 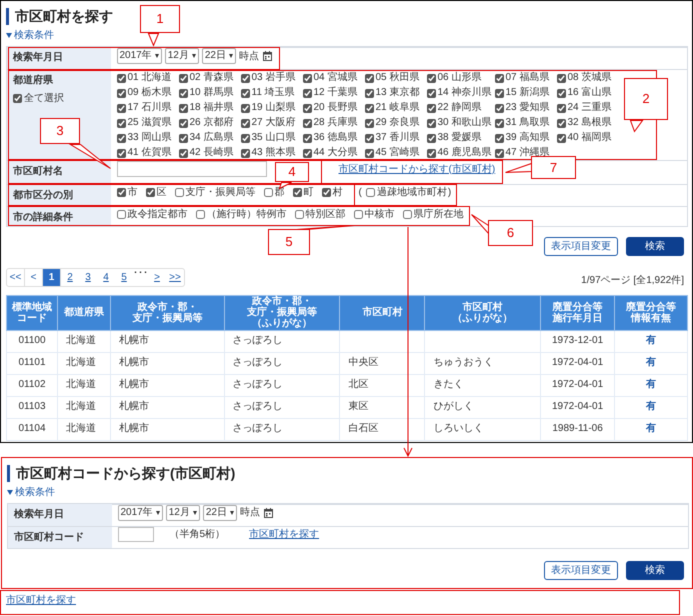 I want to click on checkbox-label: 11 埼玉県, so click(x=273, y=93).